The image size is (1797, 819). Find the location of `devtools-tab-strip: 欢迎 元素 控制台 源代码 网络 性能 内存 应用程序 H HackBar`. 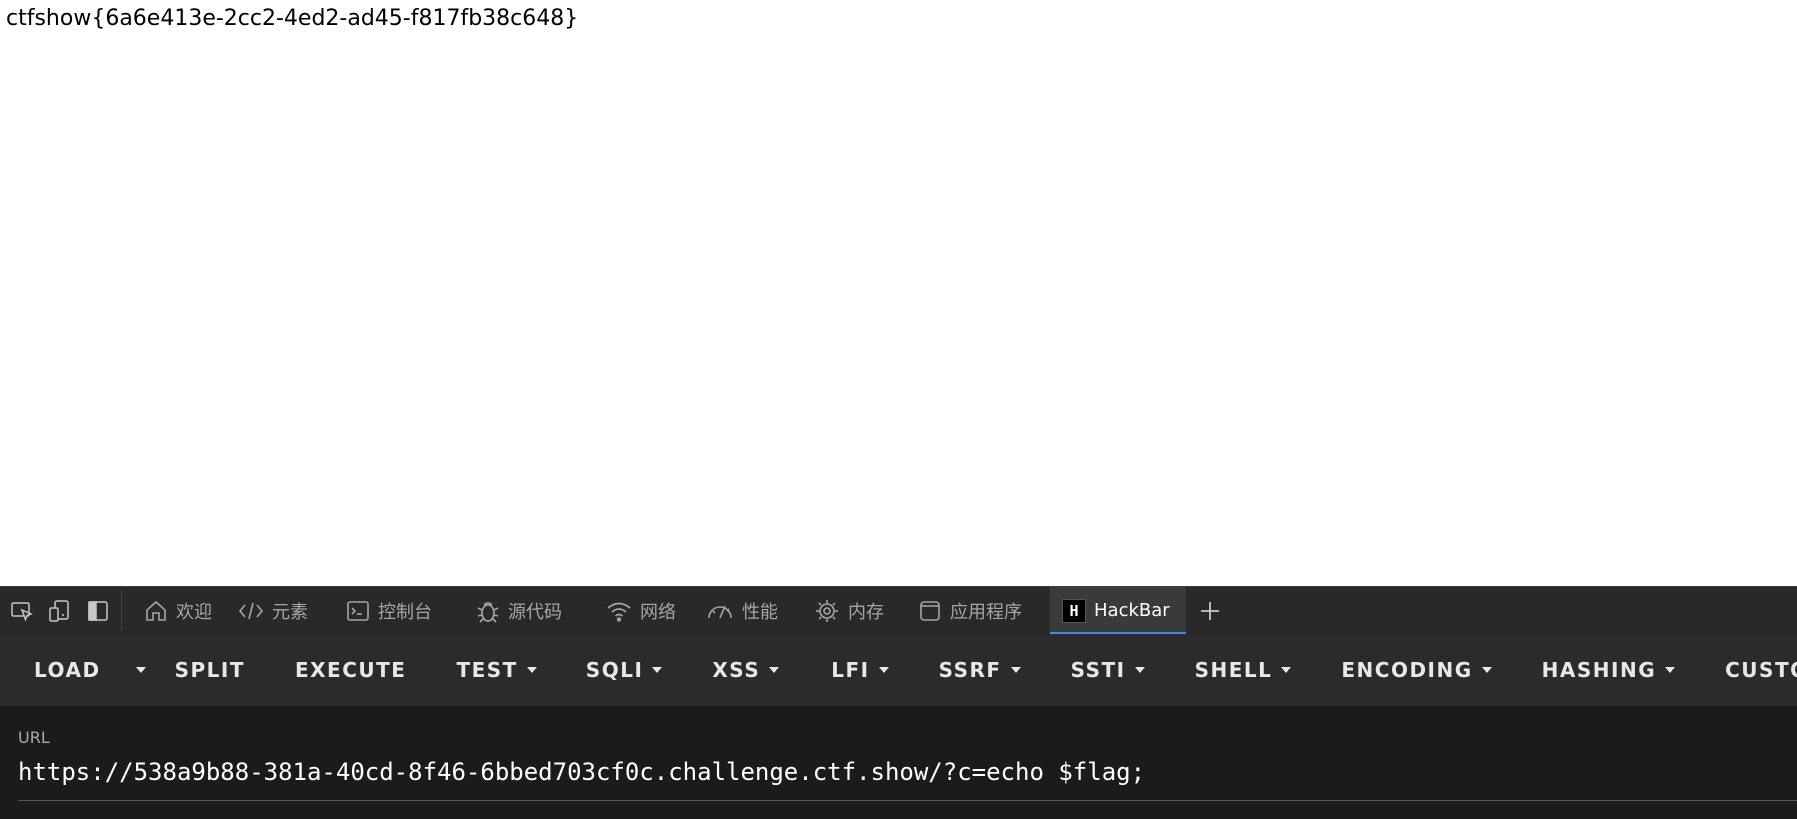

devtools-tab-strip: 欢迎 元素 控制台 源代码 网络 性能 内存 应用程序 H HackBar is located at coordinates (898, 610).